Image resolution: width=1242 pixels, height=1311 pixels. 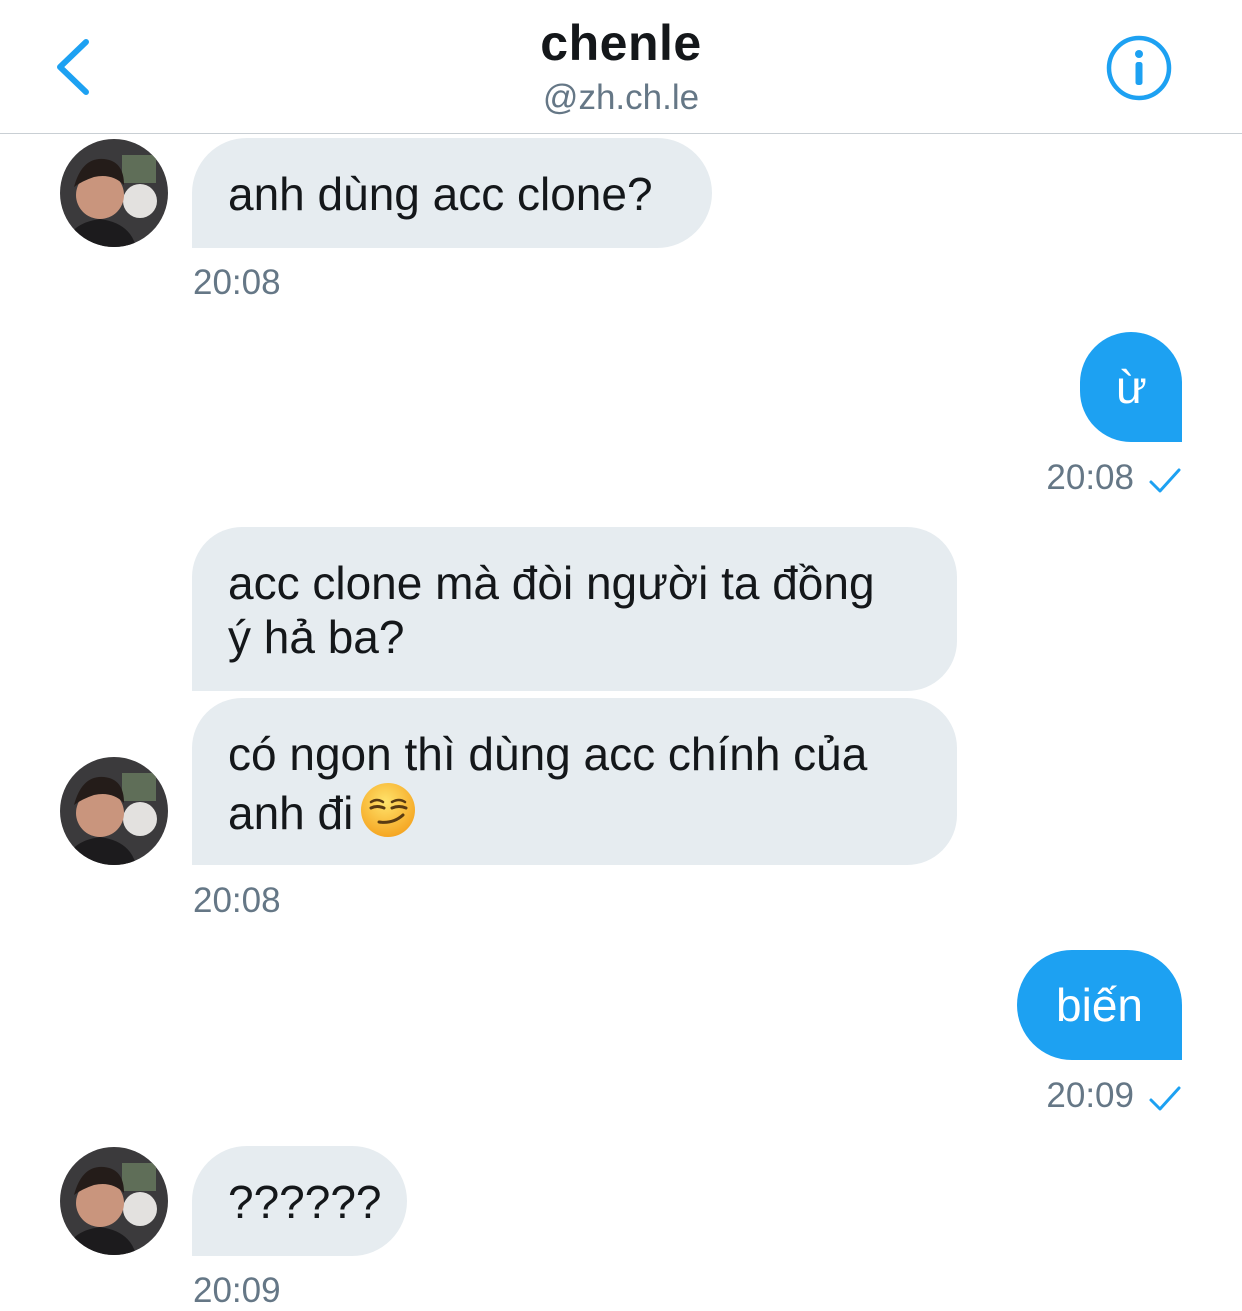 What do you see at coordinates (548, 783) in the screenshot?
I see `message-text: có ngon thì dùng acc chính của anh đi` at bounding box center [548, 783].